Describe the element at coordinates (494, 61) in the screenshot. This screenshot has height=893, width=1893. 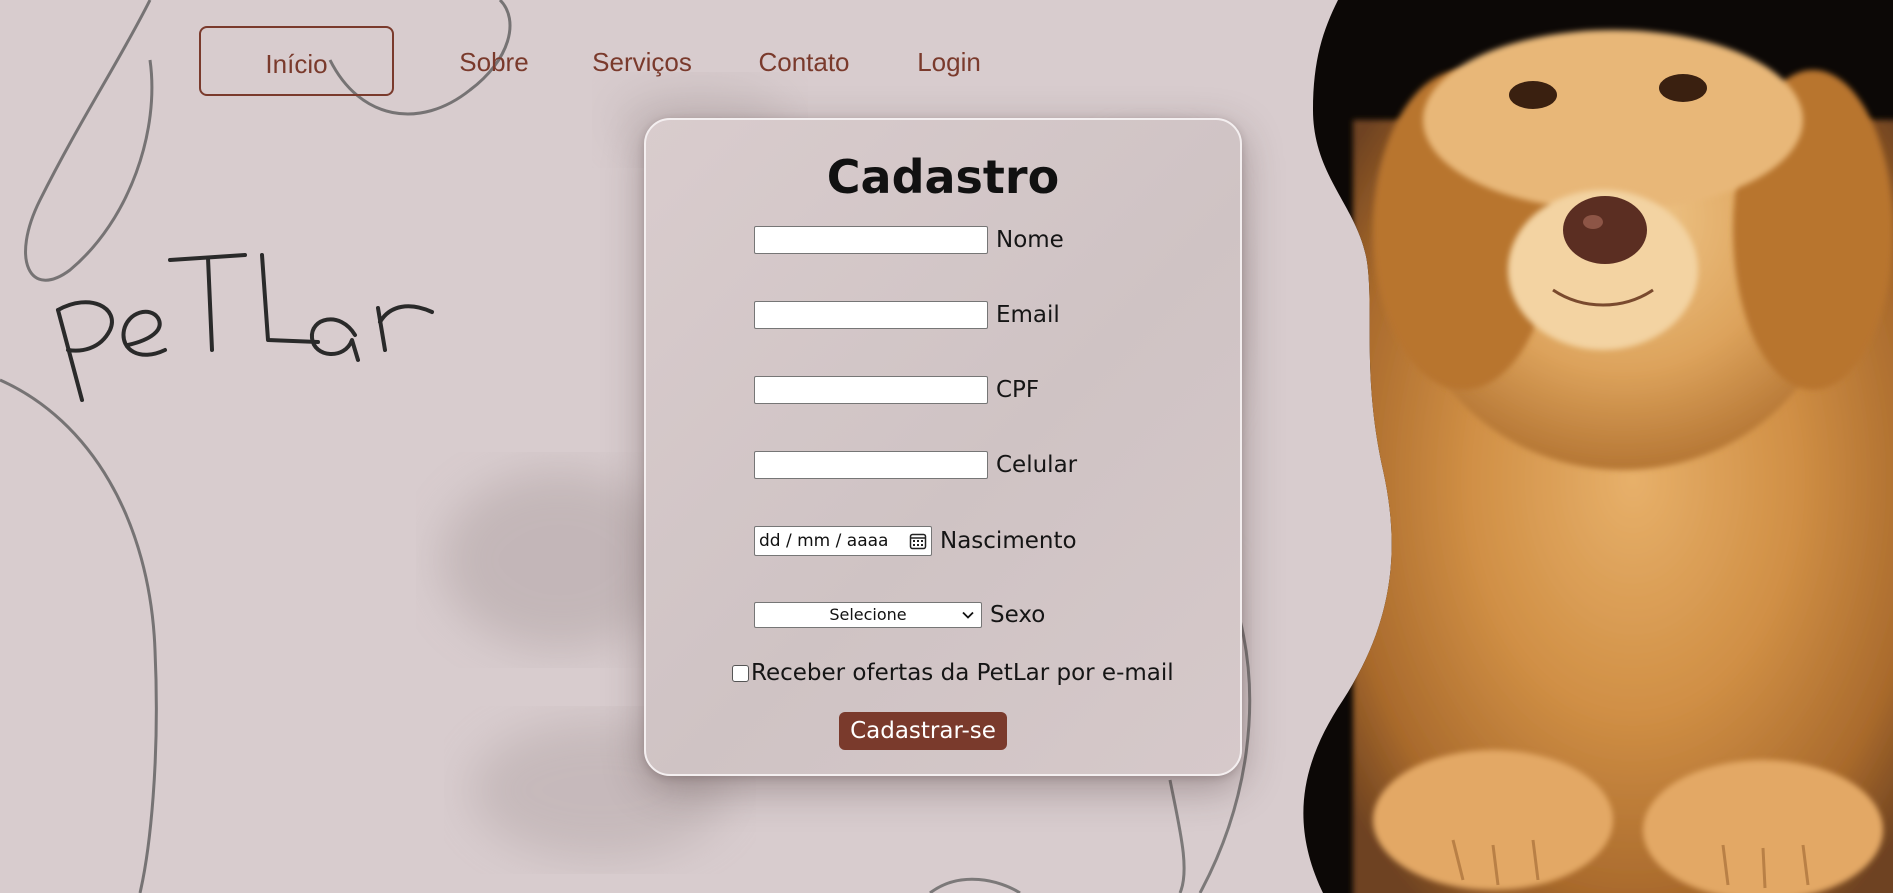
I see `nav-item-sobre: Sobre` at that location.